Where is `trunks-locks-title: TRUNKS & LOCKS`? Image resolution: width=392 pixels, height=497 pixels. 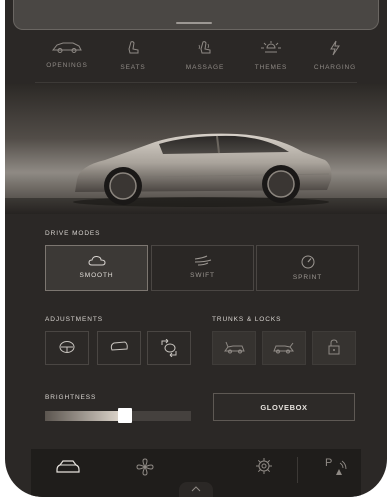
trunks-locks-title: TRUNKS & LOCKS is located at coordinates (247, 319).